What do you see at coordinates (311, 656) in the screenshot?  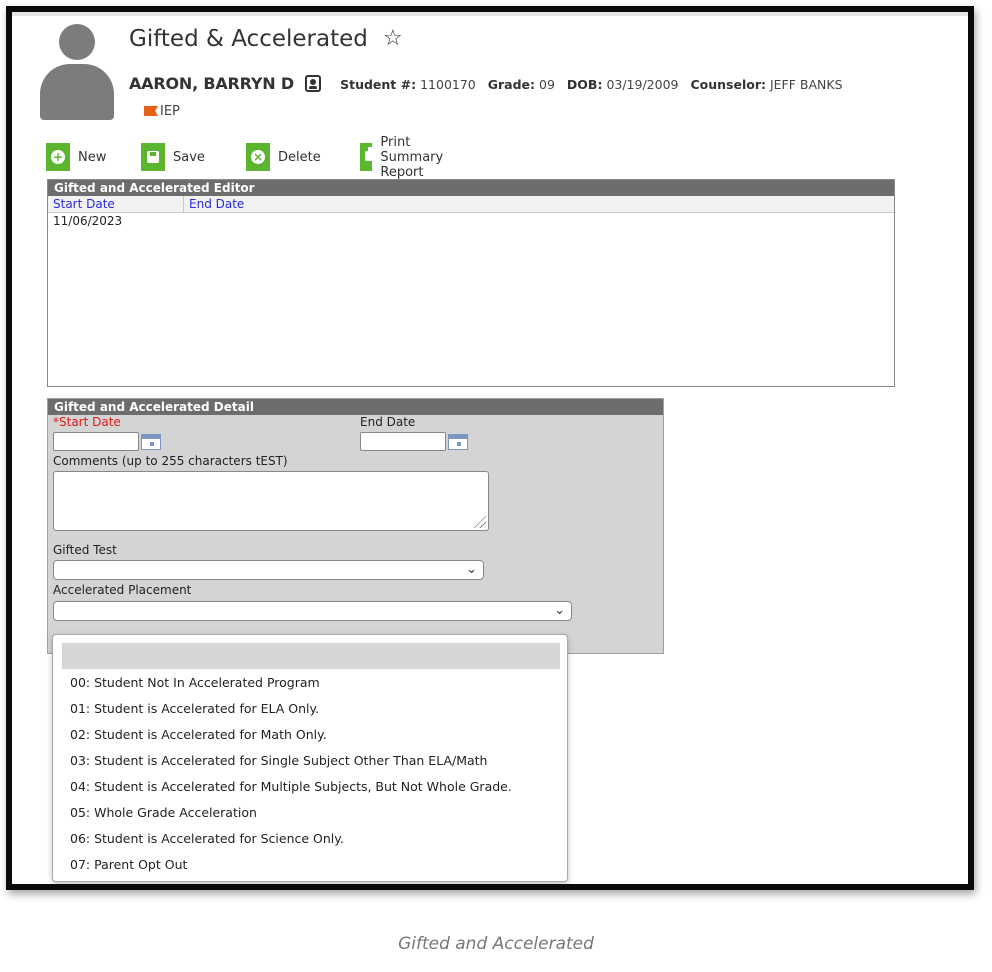 I see `dropdown-option-blank` at bounding box center [311, 656].